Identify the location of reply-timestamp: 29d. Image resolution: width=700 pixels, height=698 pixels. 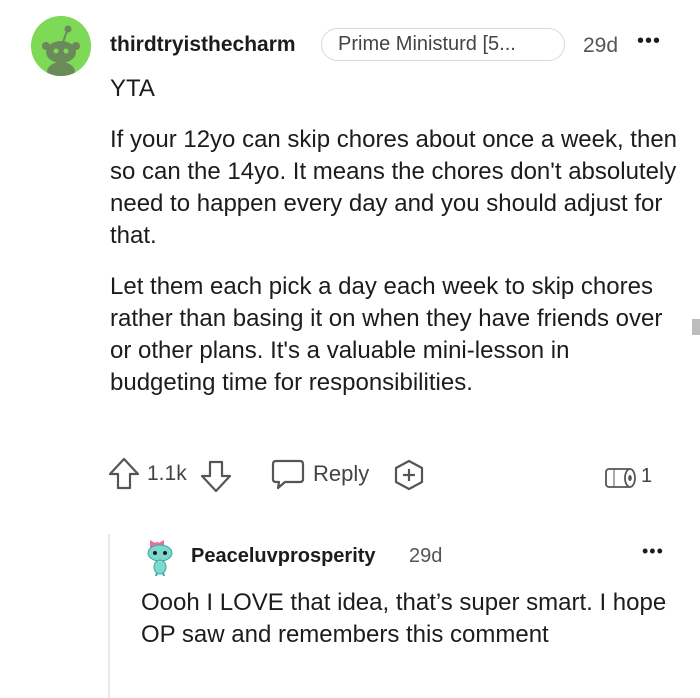
(425, 556).